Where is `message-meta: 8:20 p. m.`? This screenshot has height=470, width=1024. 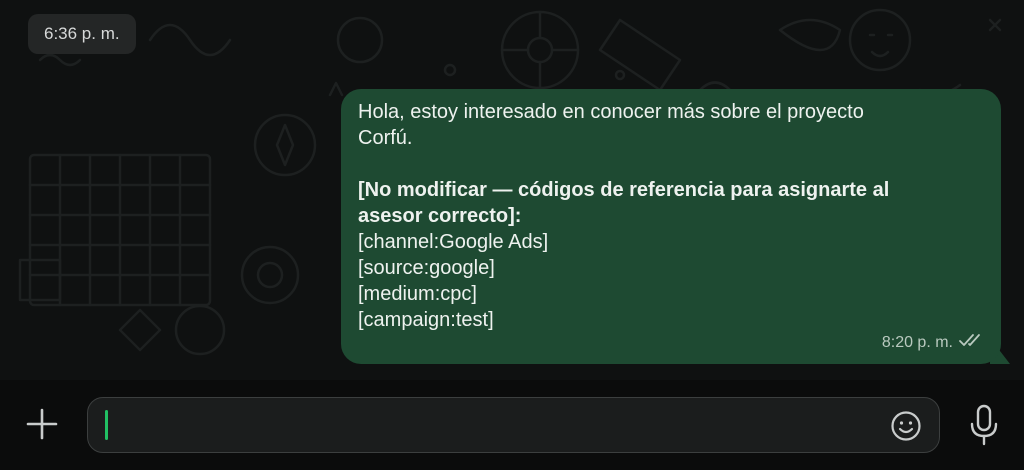 message-meta: 8:20 p. m. is located at coordinates (933, 342).